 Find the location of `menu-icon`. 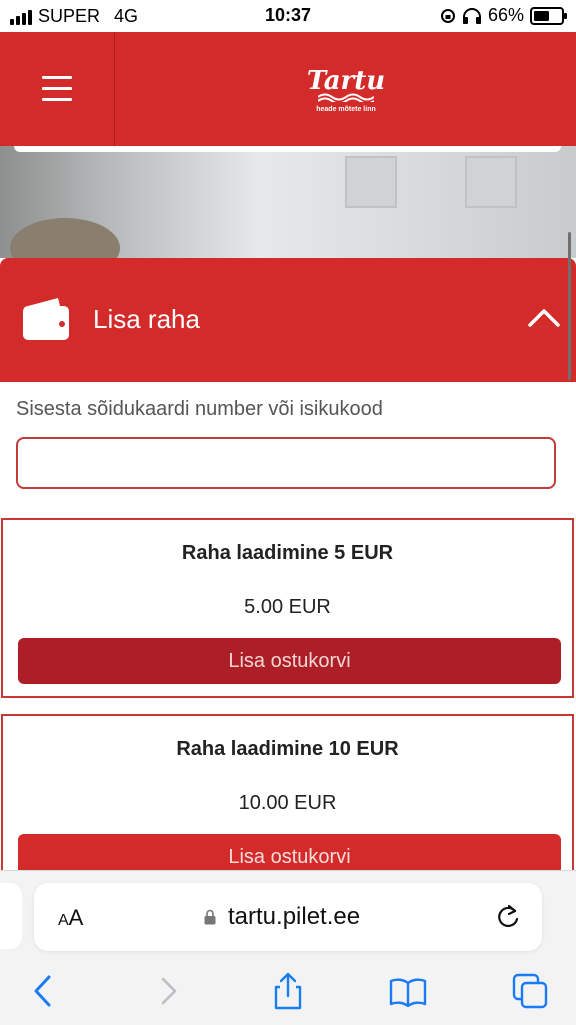

menu-icon is located at coordinates (57, 92).